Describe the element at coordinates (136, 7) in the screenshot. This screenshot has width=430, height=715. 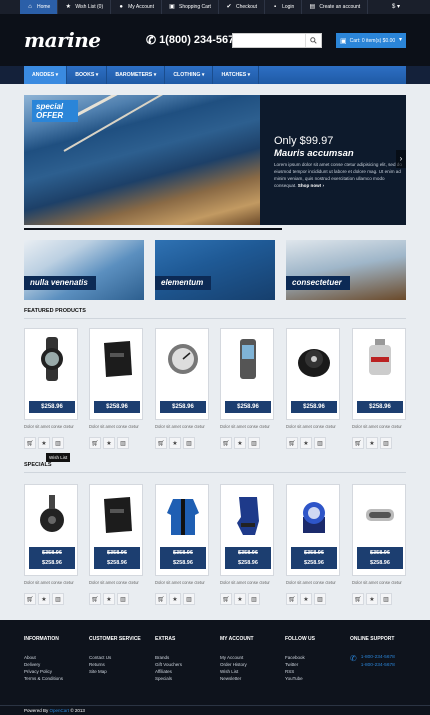
I see `top-link-account: ● My Account` at that location.